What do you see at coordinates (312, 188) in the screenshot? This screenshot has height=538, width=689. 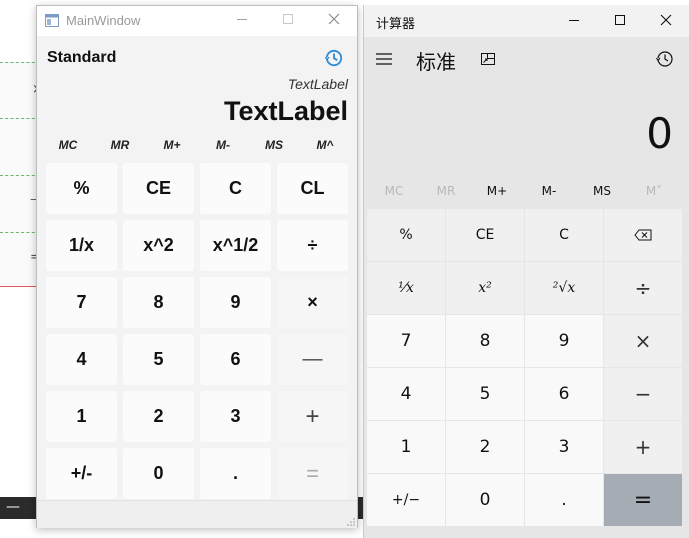 I see `key-clear-last: CL` at bounding box center [312, 188].